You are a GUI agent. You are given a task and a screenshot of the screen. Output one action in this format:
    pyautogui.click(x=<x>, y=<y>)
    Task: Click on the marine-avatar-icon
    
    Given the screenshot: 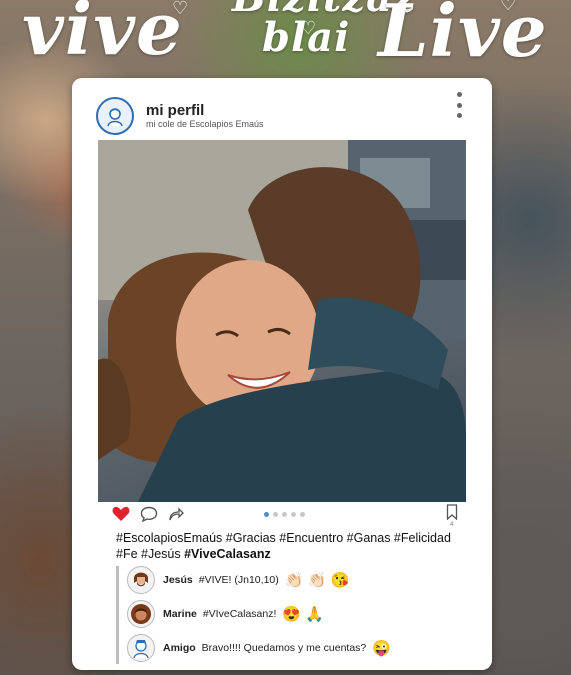 What is the action you would take?
    pyautogui.click(x=141, y=614)
    